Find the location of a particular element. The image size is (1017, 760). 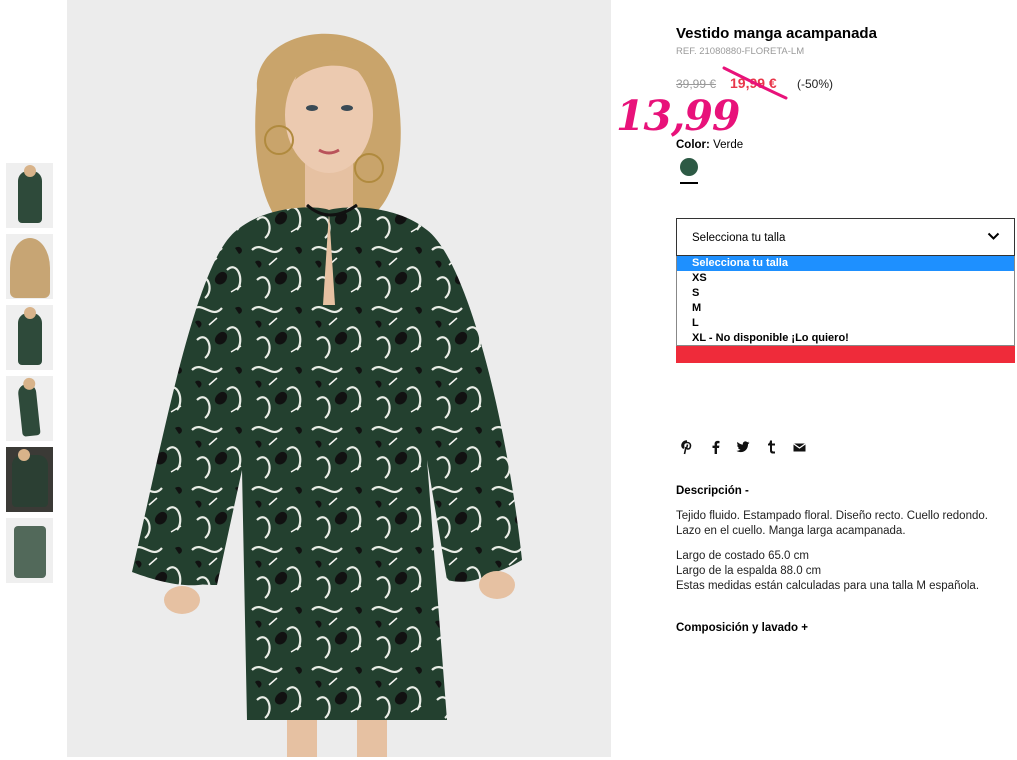

size-option: M is located at coordinates (845, 308).